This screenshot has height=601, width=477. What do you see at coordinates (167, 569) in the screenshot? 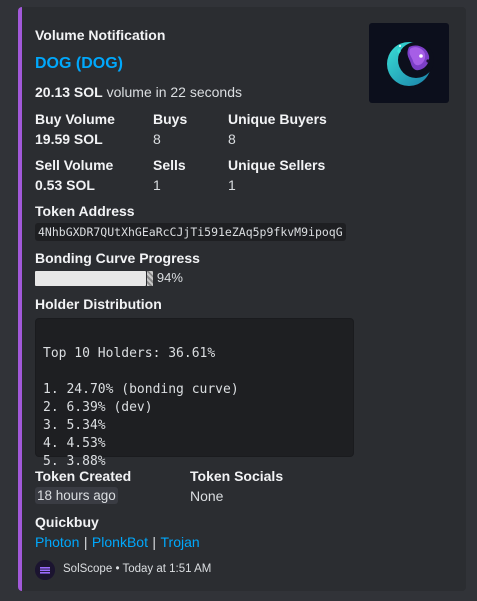
I see `footer-timestamp: Today at 1:51 AM` at bounding box center [167, 569].